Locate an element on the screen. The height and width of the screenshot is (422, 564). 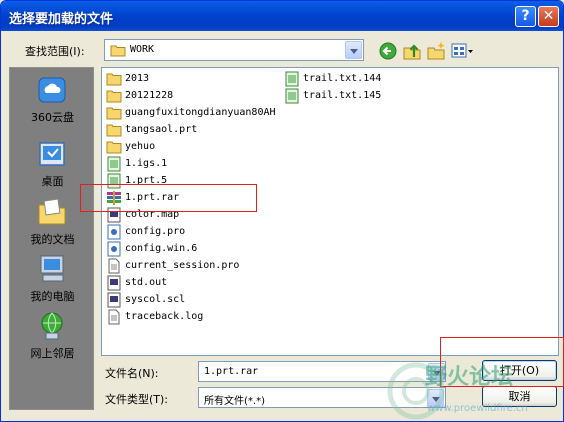
file-name: current_session.pro is located at coordinates (182, 265).